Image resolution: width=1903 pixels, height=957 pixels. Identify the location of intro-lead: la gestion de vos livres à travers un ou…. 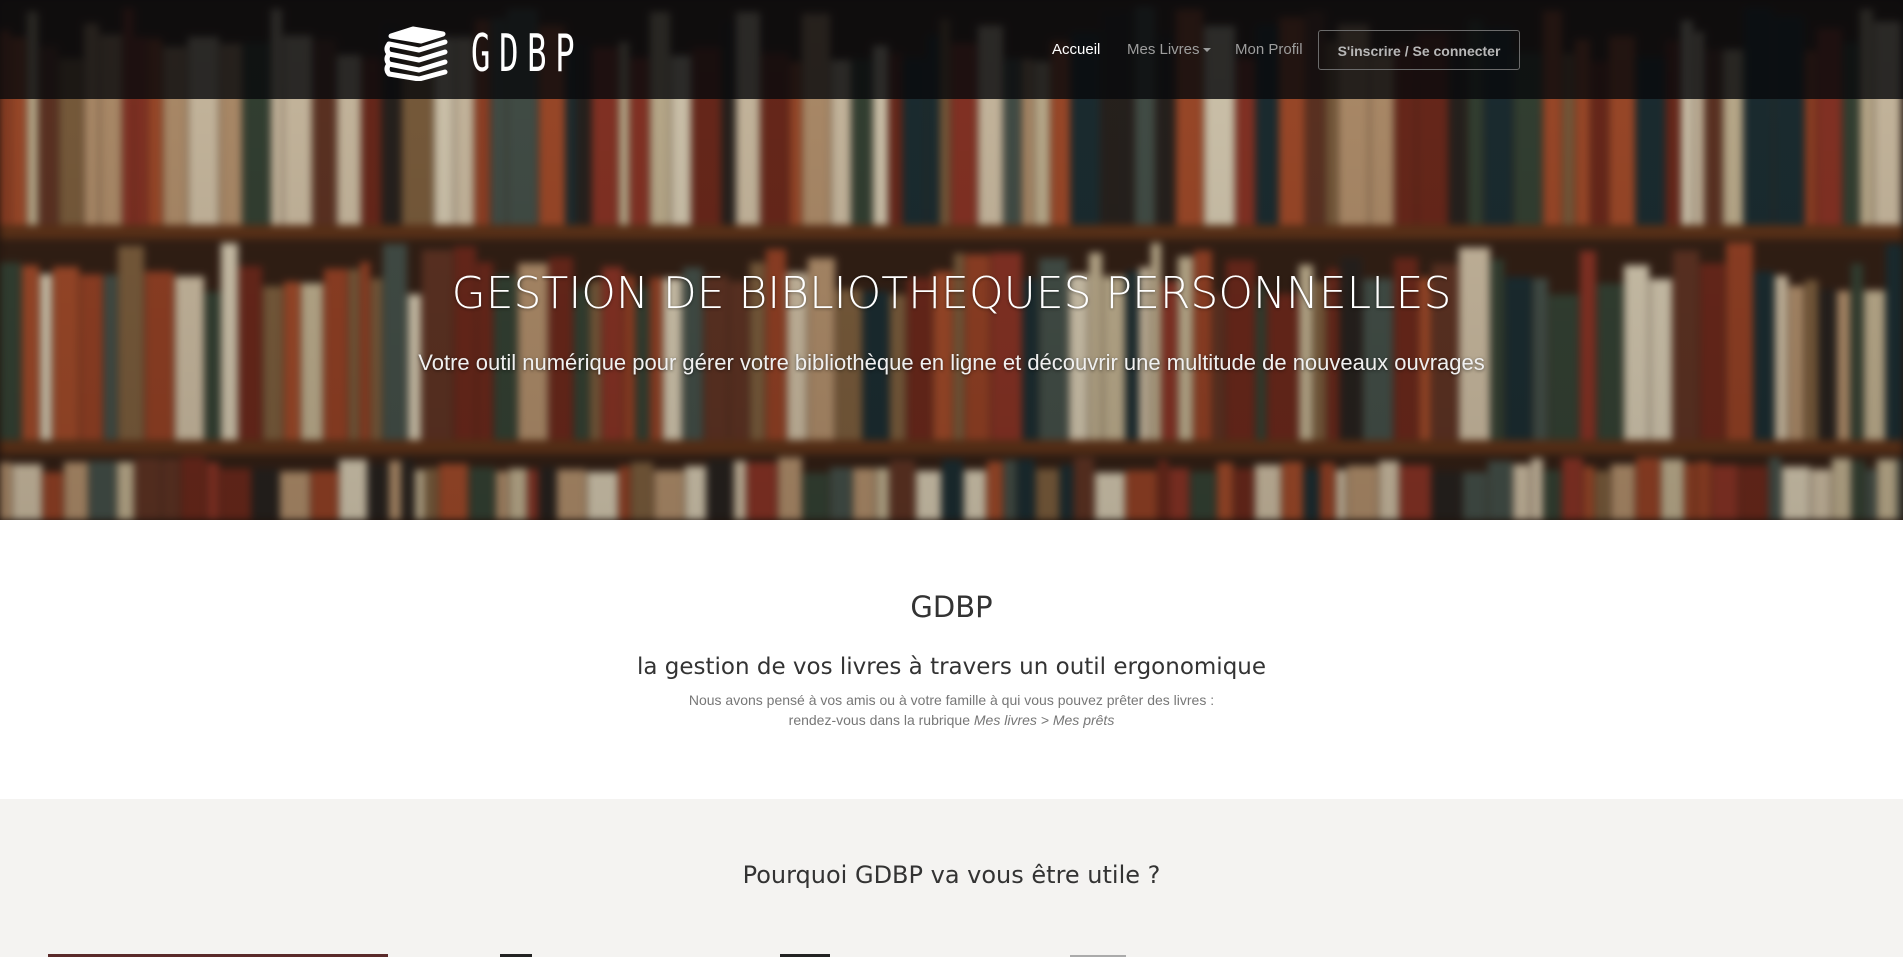
(951, 667).